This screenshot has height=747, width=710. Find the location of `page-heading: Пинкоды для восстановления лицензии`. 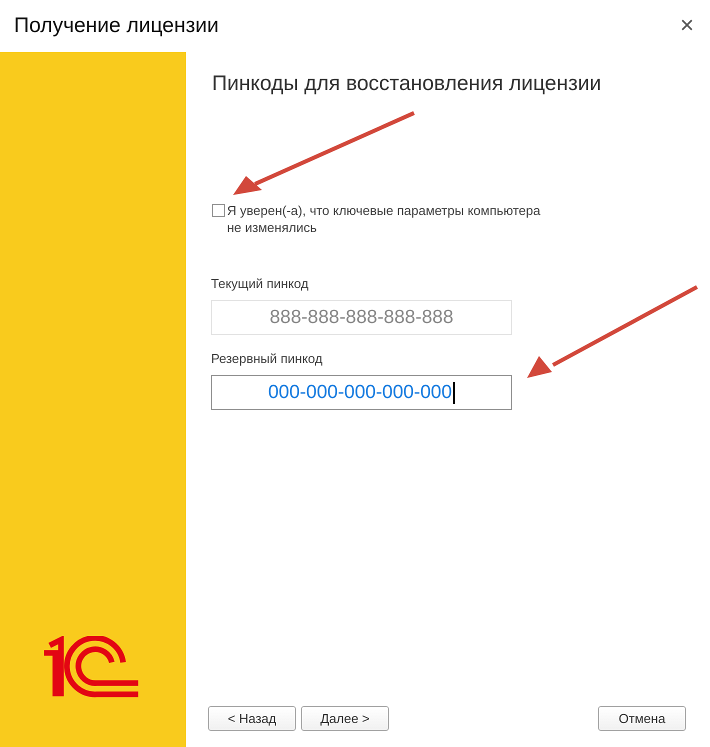

page-heading: Пинкоды для восстановления лицензии is located at coordinates (407, 84).